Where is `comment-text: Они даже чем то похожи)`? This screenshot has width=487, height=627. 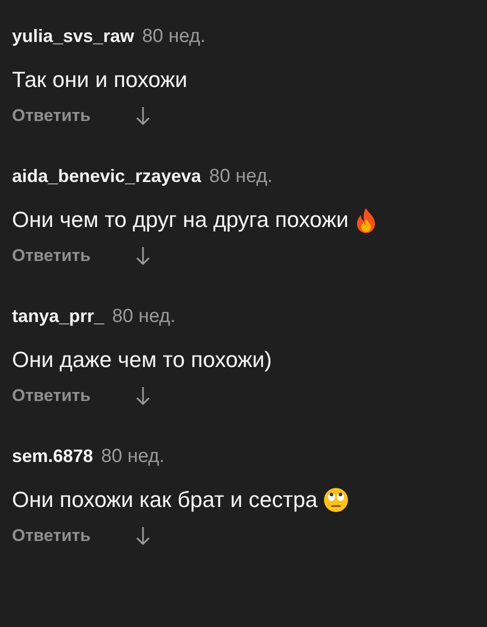 comment-text: Они даже чем то похожи) is located at coordinates (142, 360).